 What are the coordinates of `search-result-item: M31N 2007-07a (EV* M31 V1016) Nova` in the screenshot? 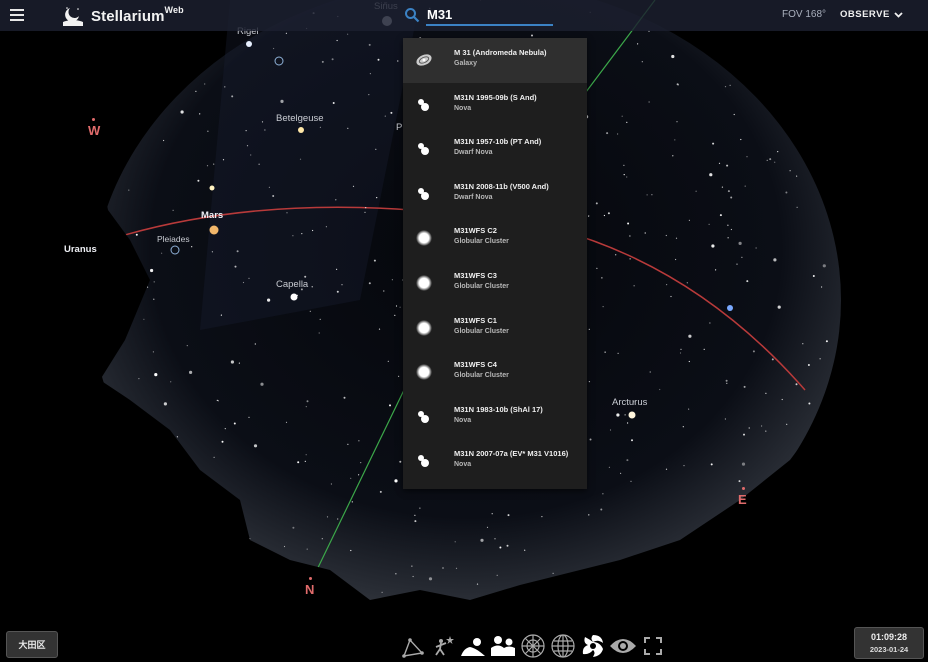 It's located at (495, 461).